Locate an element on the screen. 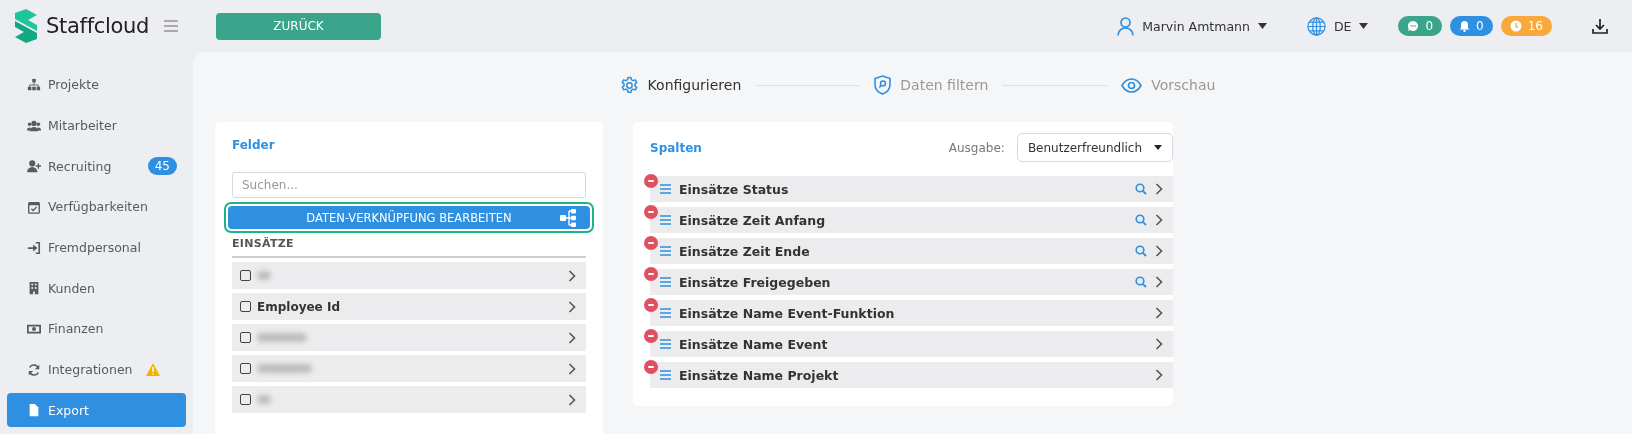  eye-icon is located at coordinates (1132, 85).